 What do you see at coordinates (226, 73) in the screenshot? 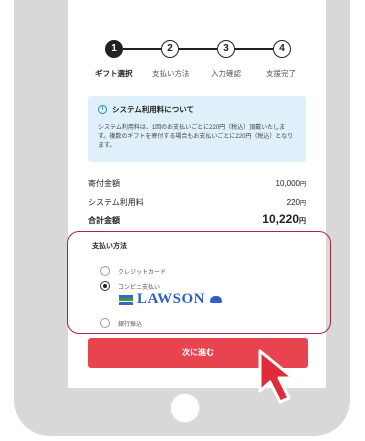
I see `step-3-label: 入力確認` at bounding box center [226, 73].